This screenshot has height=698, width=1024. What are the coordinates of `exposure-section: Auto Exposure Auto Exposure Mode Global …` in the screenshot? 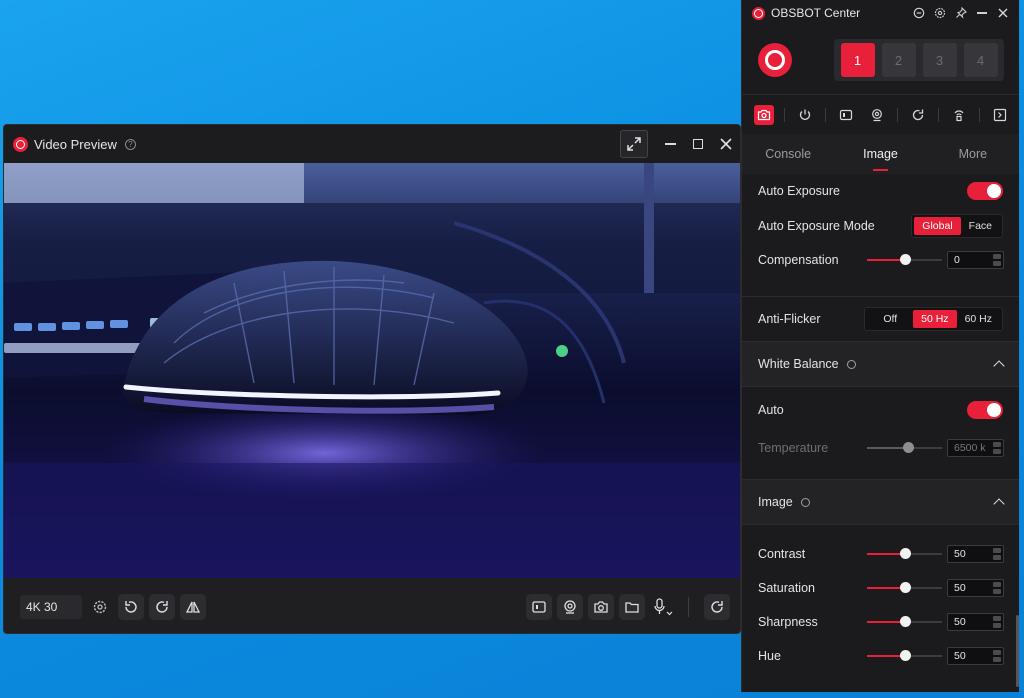 It's located at (880, 224).